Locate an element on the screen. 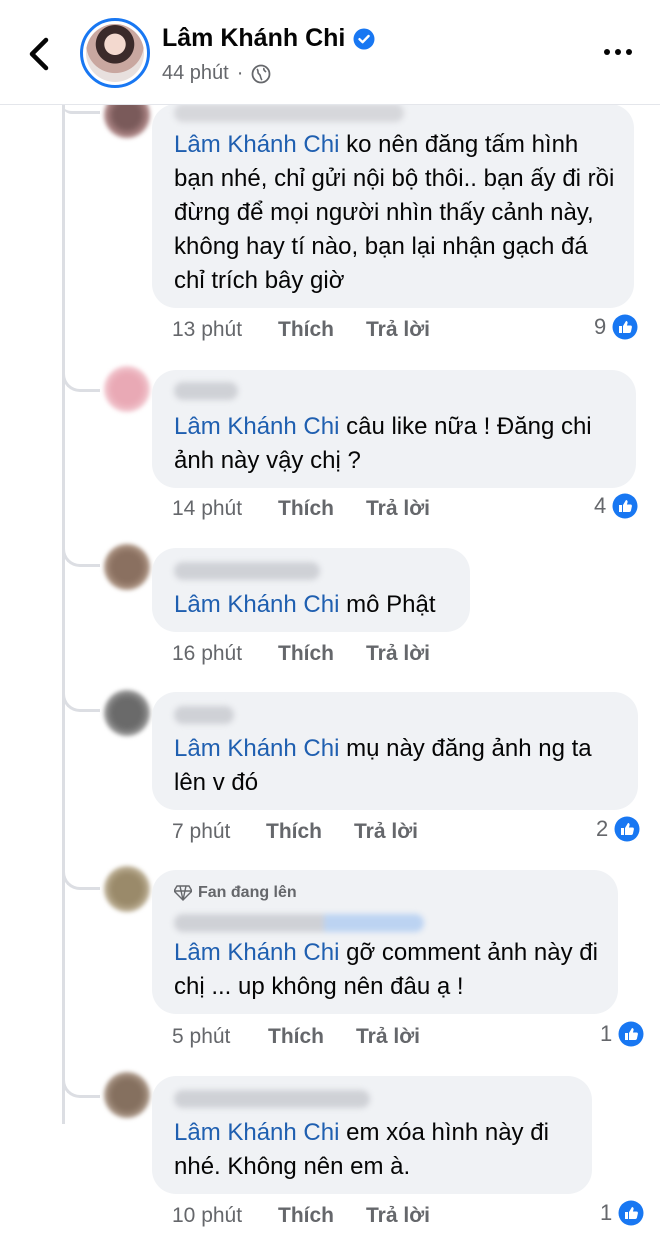 The image size is (660, 1238). reaction-number: 9 is located at coordinates (600, 326).